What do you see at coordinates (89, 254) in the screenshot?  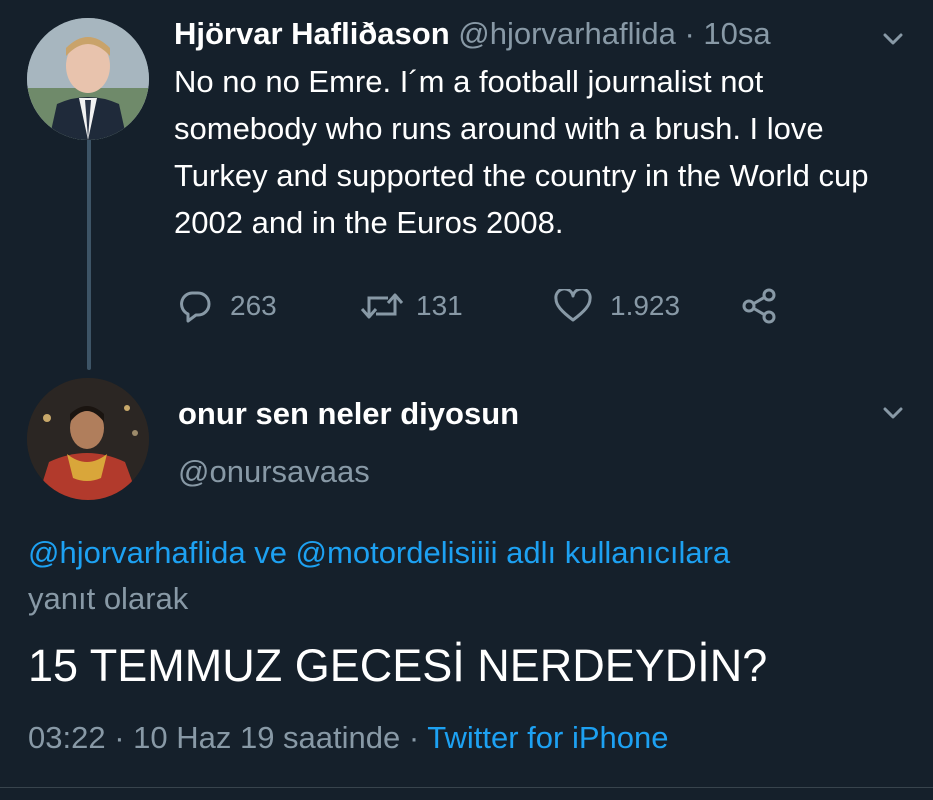 I see `thread-connector-line` at bounding box center [89, 254].